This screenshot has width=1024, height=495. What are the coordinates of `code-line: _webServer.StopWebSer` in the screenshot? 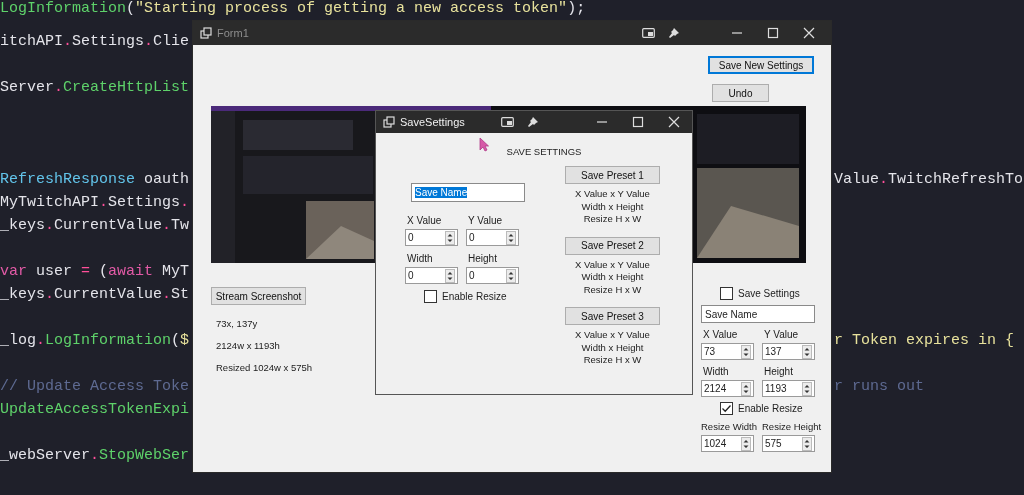 It's located at (95, 455).